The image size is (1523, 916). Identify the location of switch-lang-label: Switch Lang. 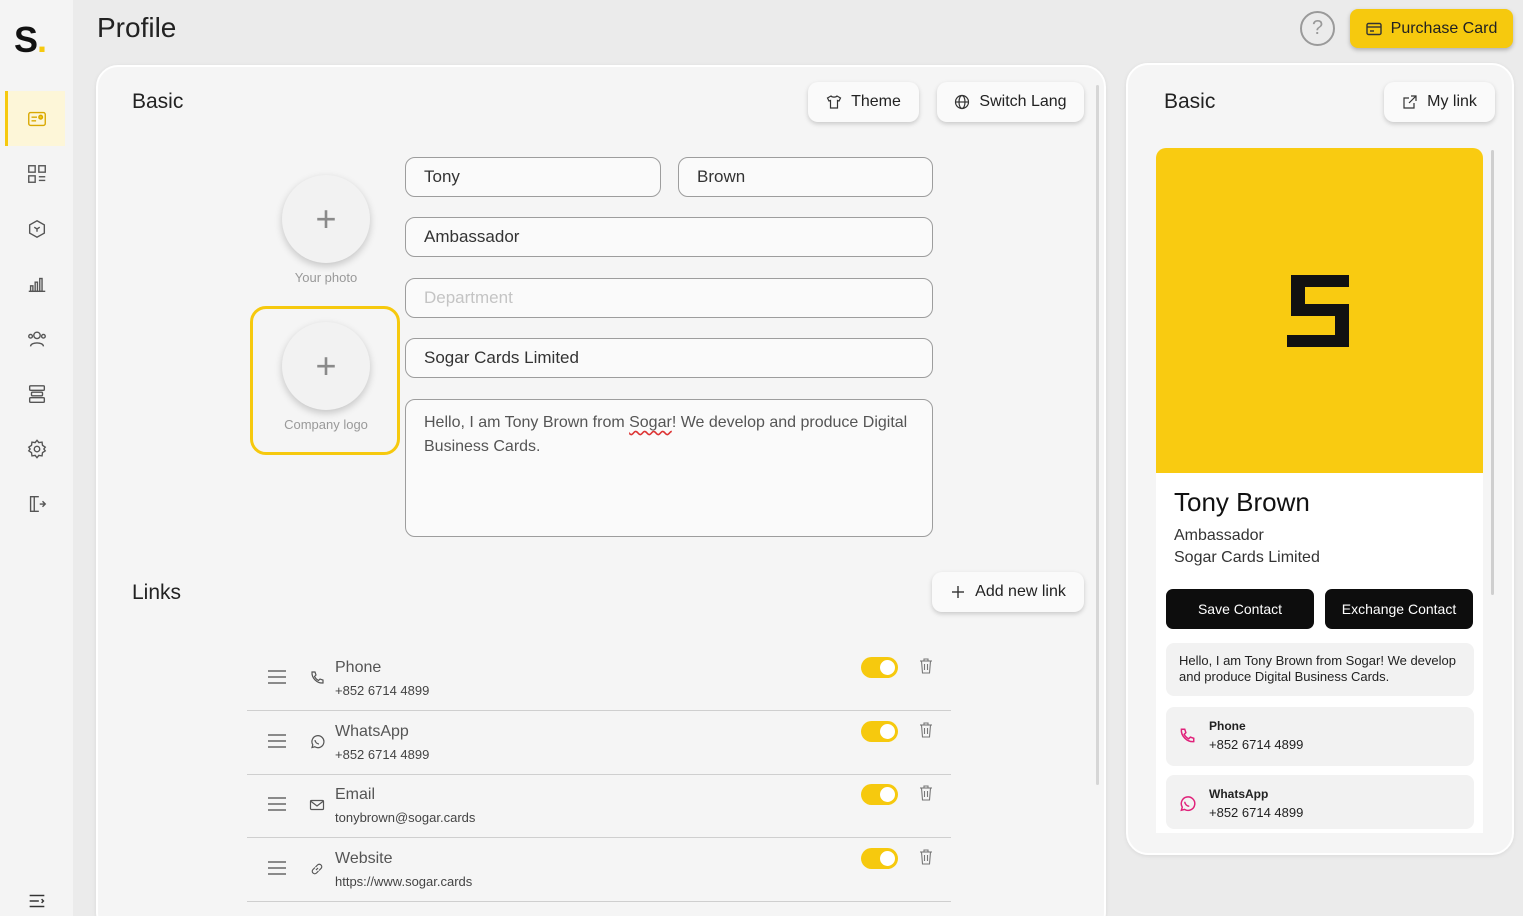
(1023, 101).